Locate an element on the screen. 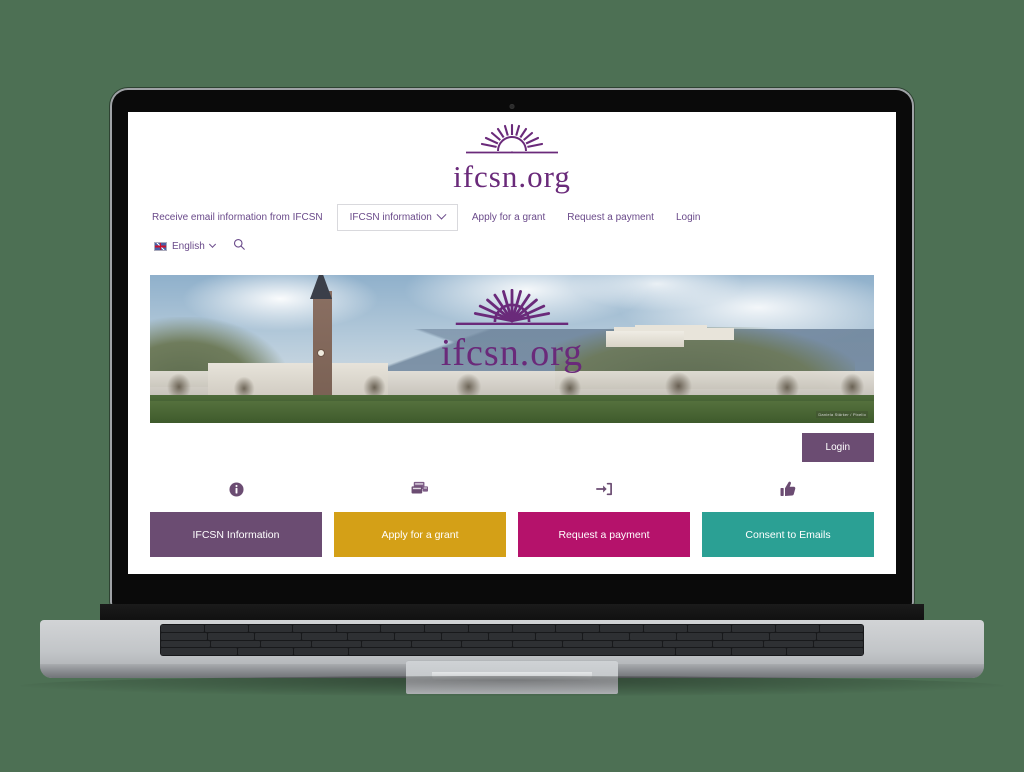  nav-item-request-a-payment: Request a payment is located at coordinates (610, 217).